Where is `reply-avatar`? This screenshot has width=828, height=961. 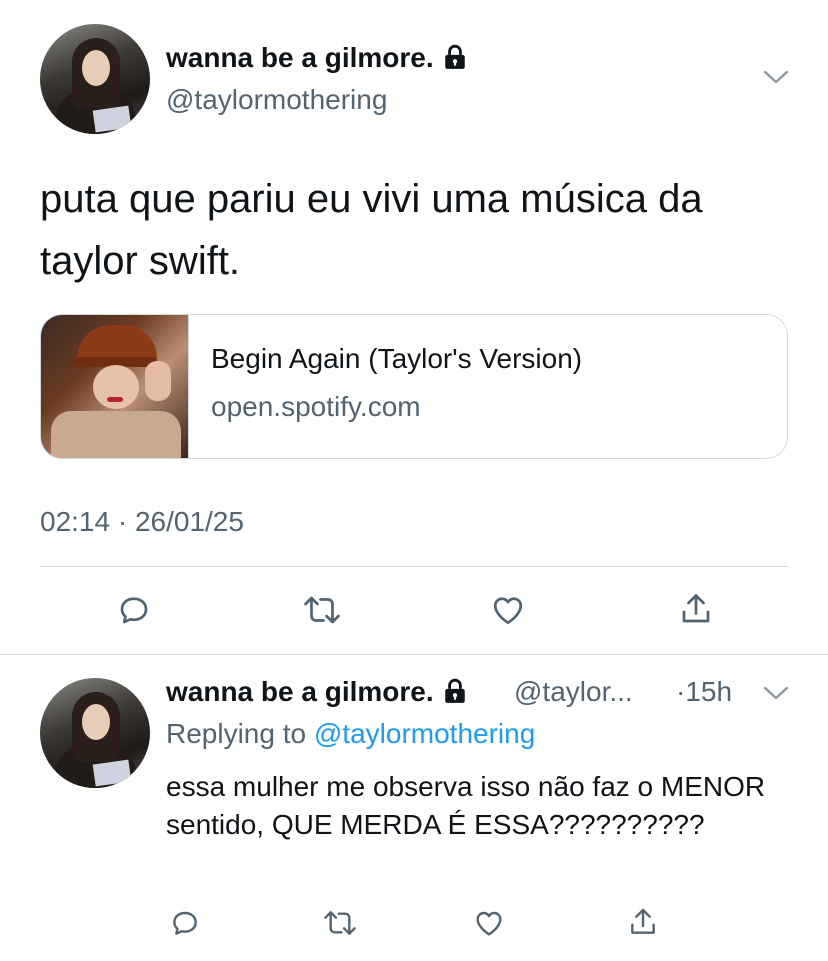
reply-avatar is located at coordinates (95, 733).